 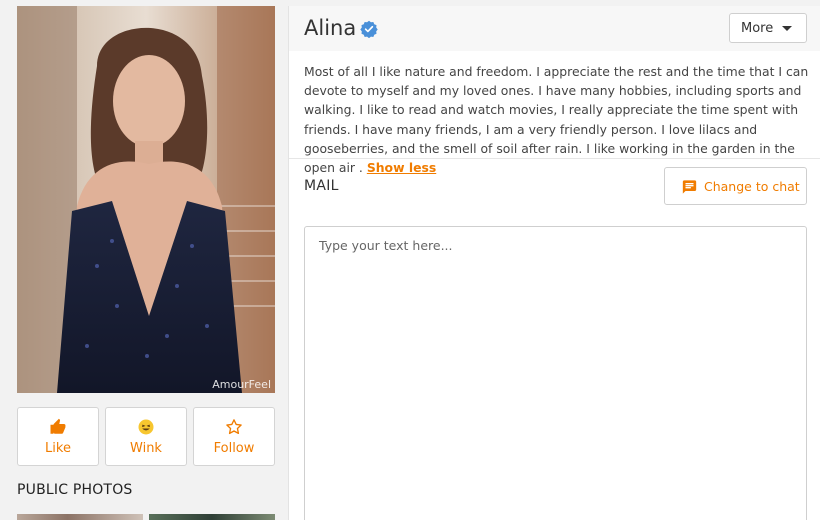 I want to click on public-photos-heading: PUBLIC PHOTOS, so click(x=75, y=490).